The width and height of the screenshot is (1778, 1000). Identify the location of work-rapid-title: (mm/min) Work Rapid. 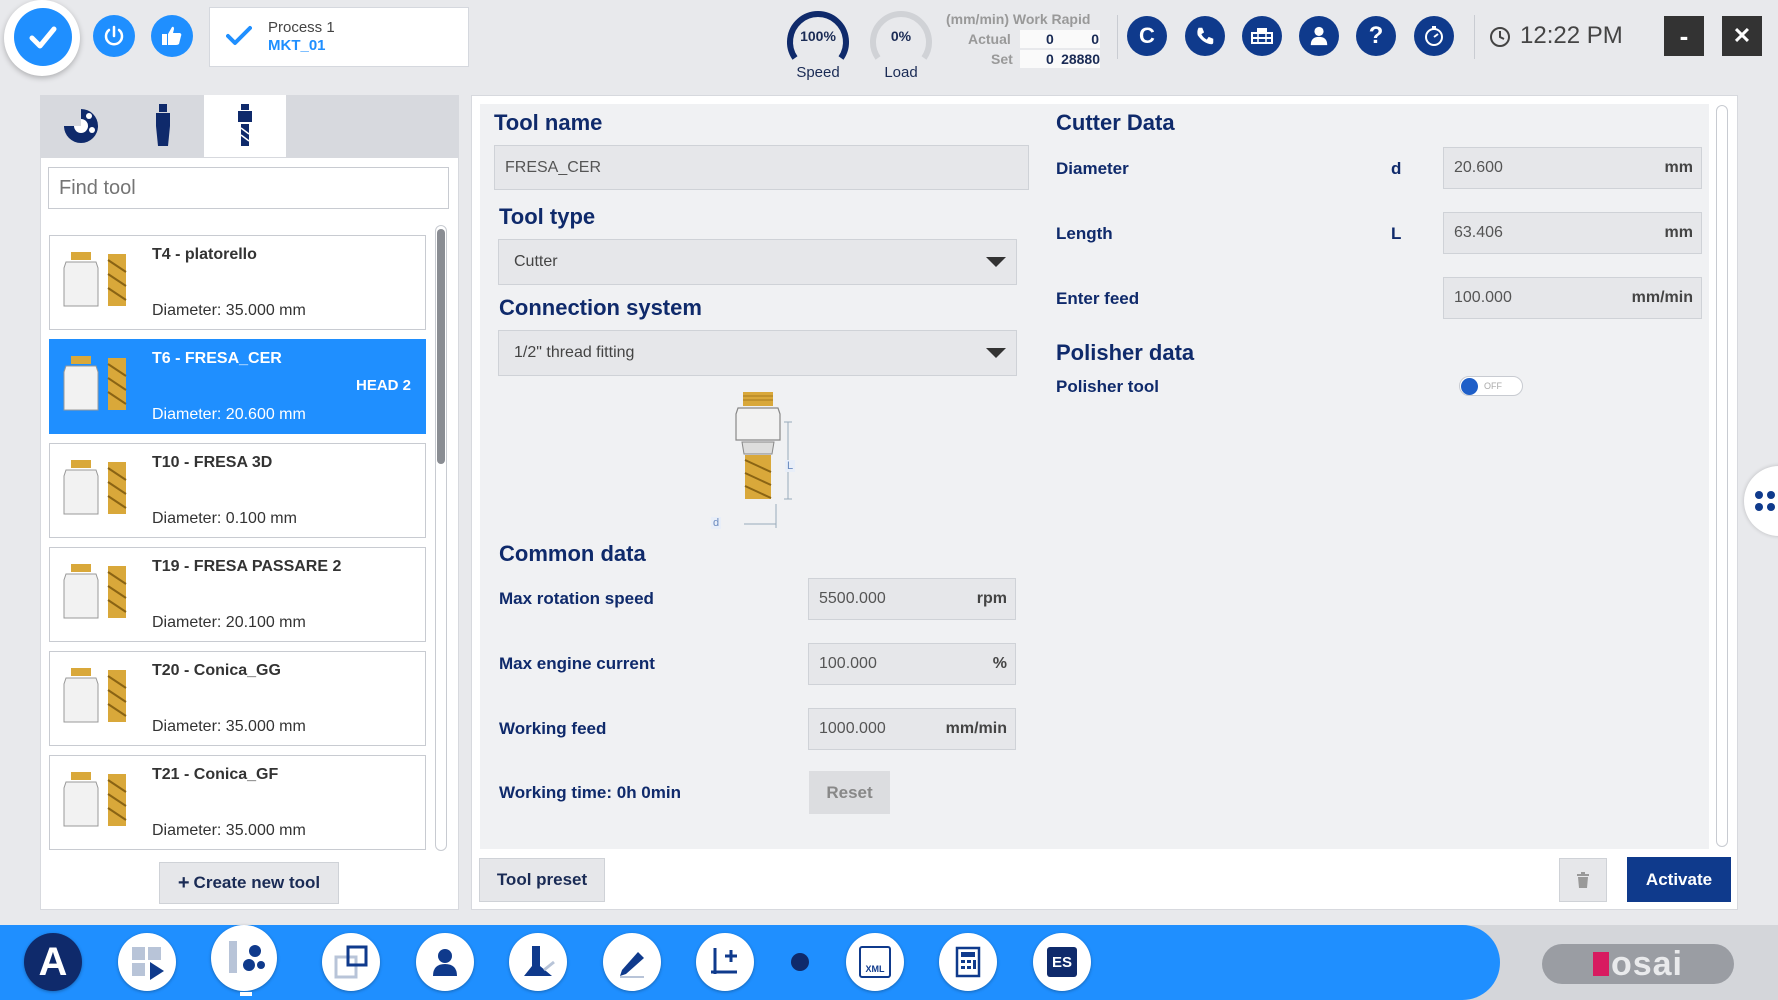
(1018, 19).